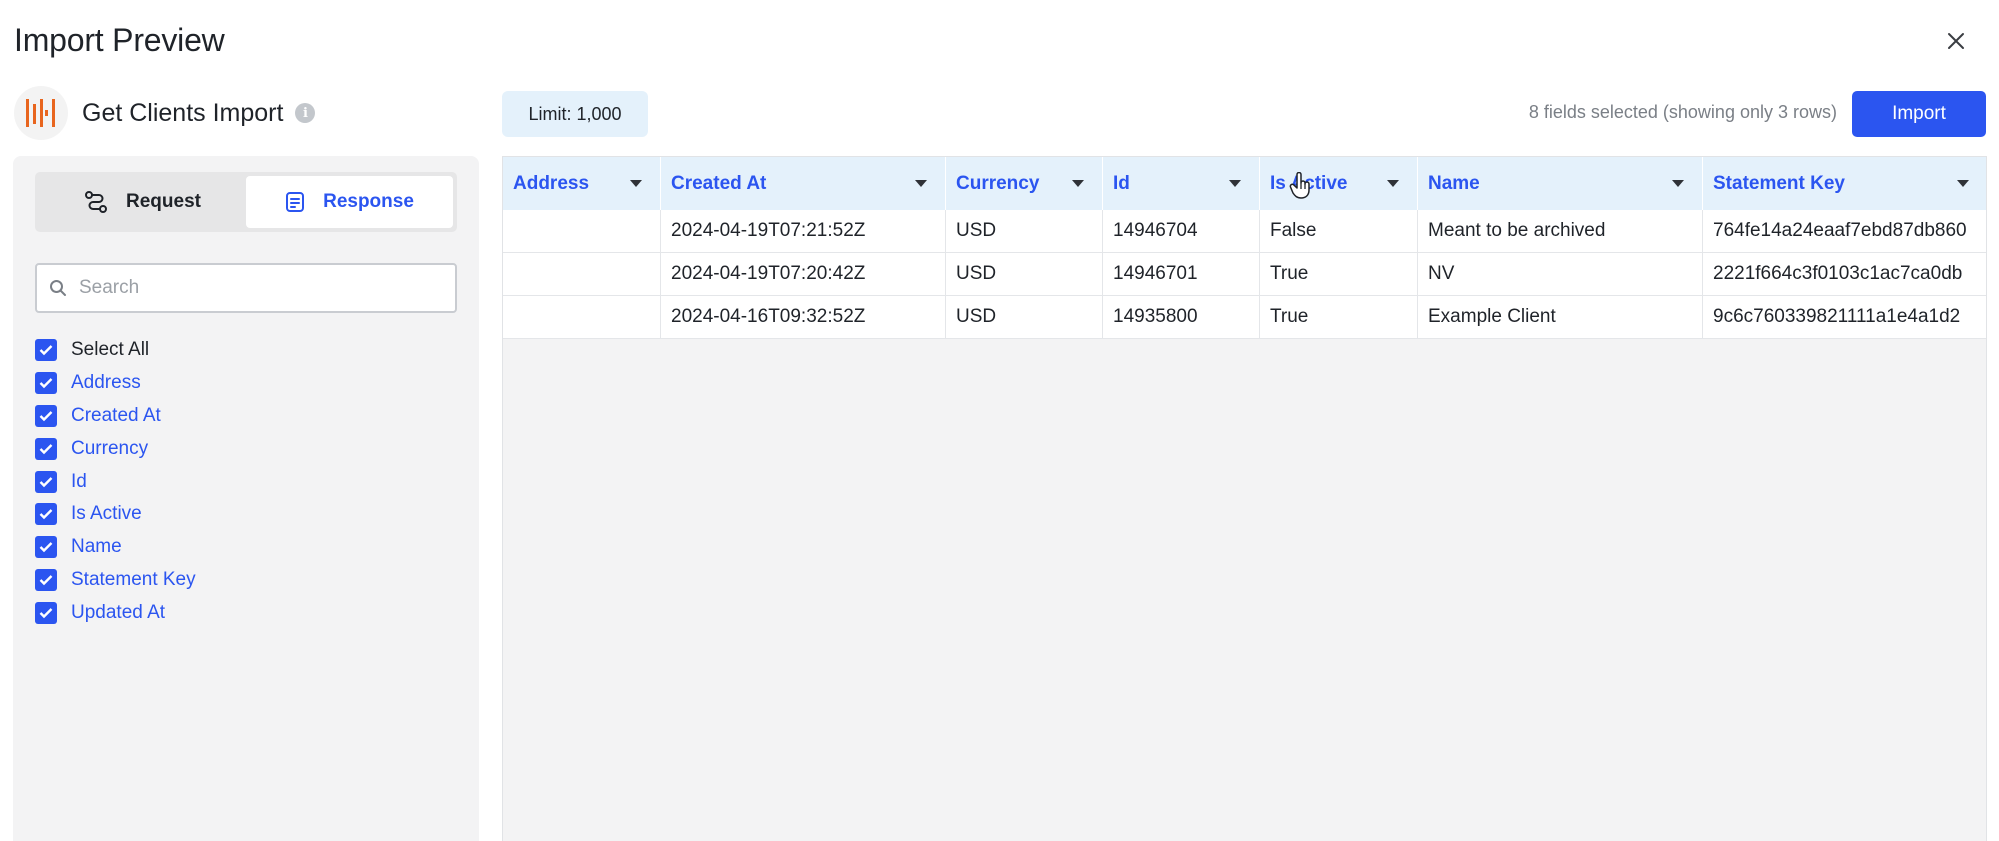 This screenshot has height=841, width=1999. I want to click on field-item-select-all: Select All, so click(115, 350).